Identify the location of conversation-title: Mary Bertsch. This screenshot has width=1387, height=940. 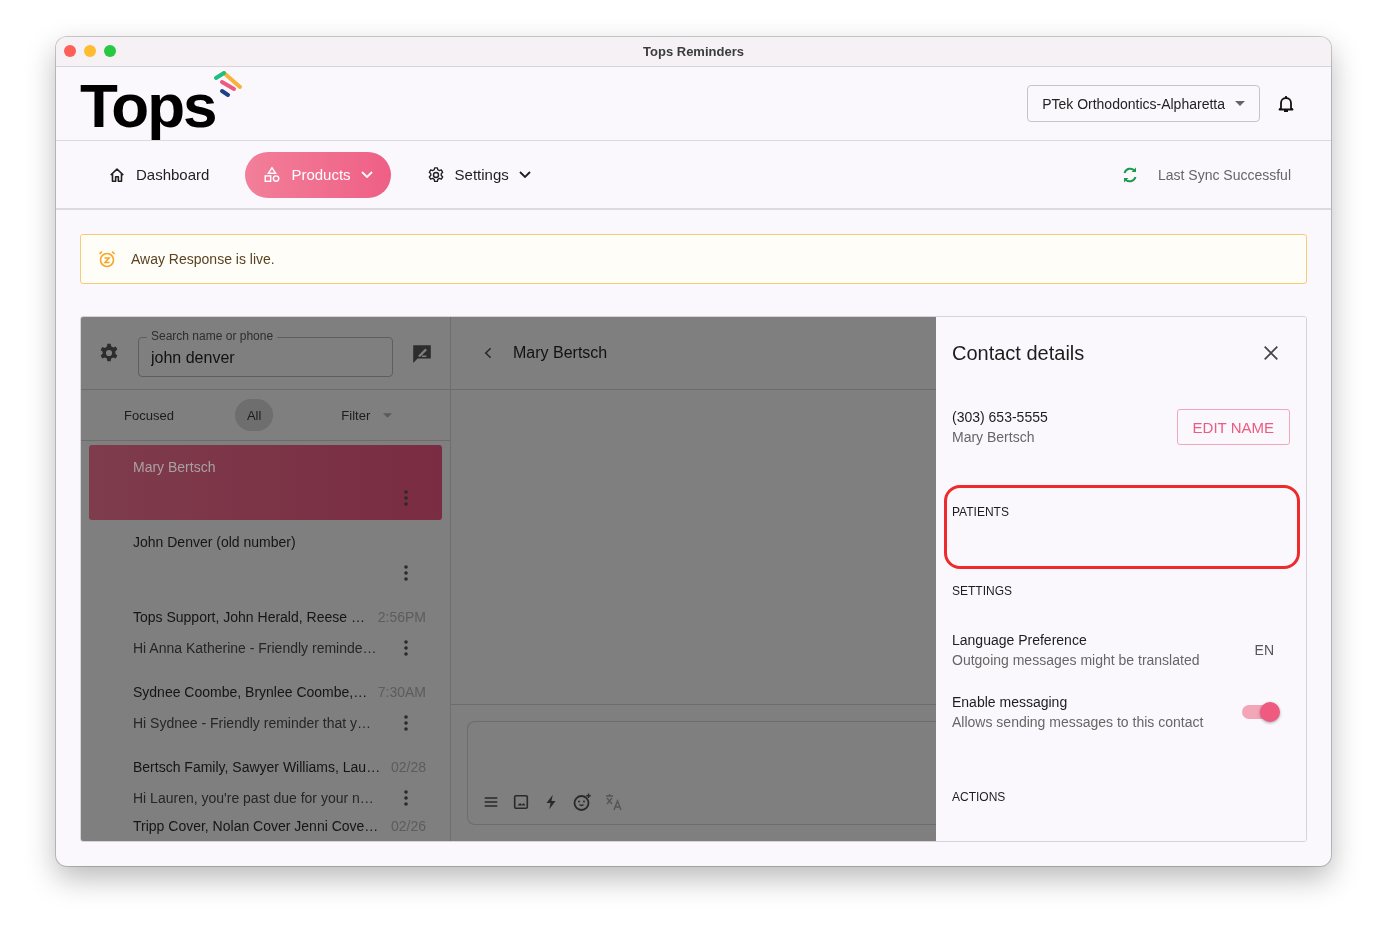
(174, 467).